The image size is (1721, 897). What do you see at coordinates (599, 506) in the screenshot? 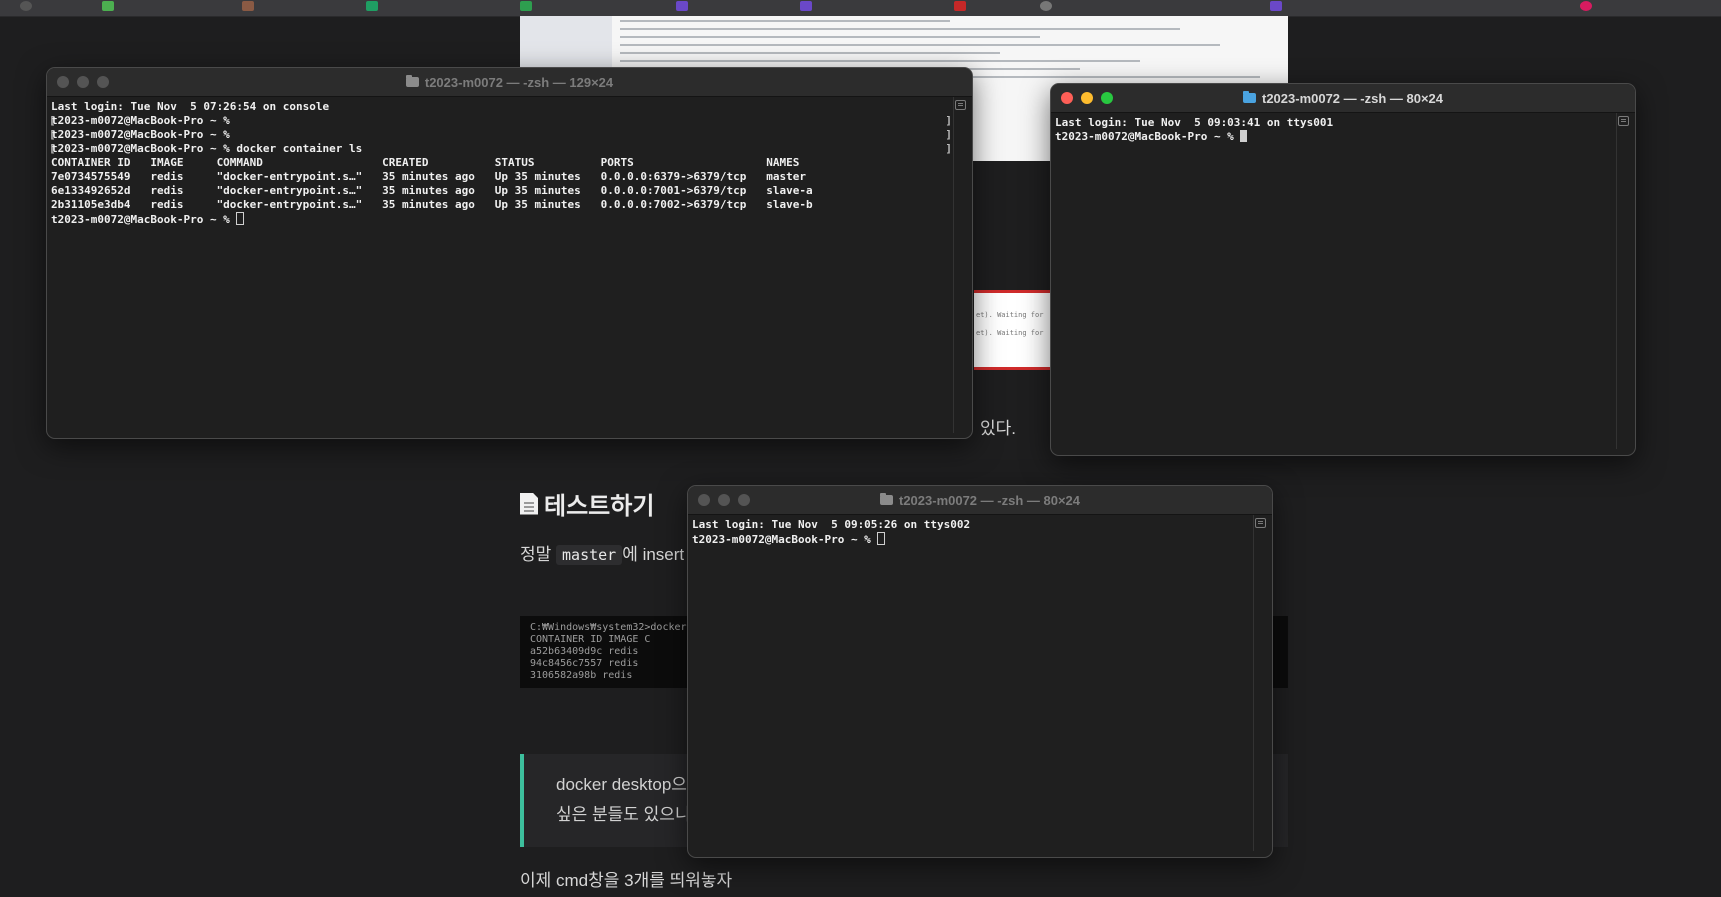
I see `heading-text: 테스트하기` at bounding box center [599, 506].